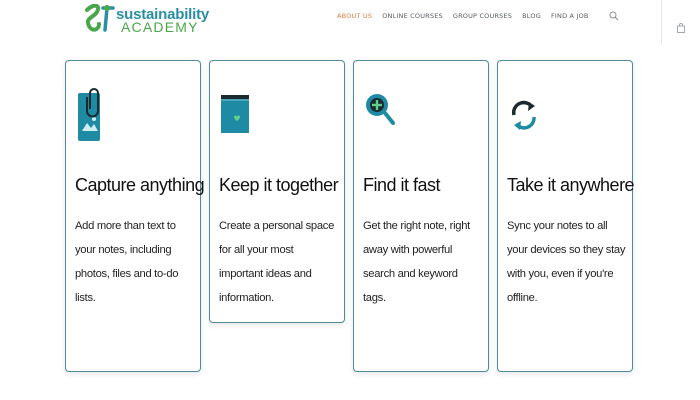  I want to click on nav-item-group-courses: GROUP COURSES, so click(482, 17).